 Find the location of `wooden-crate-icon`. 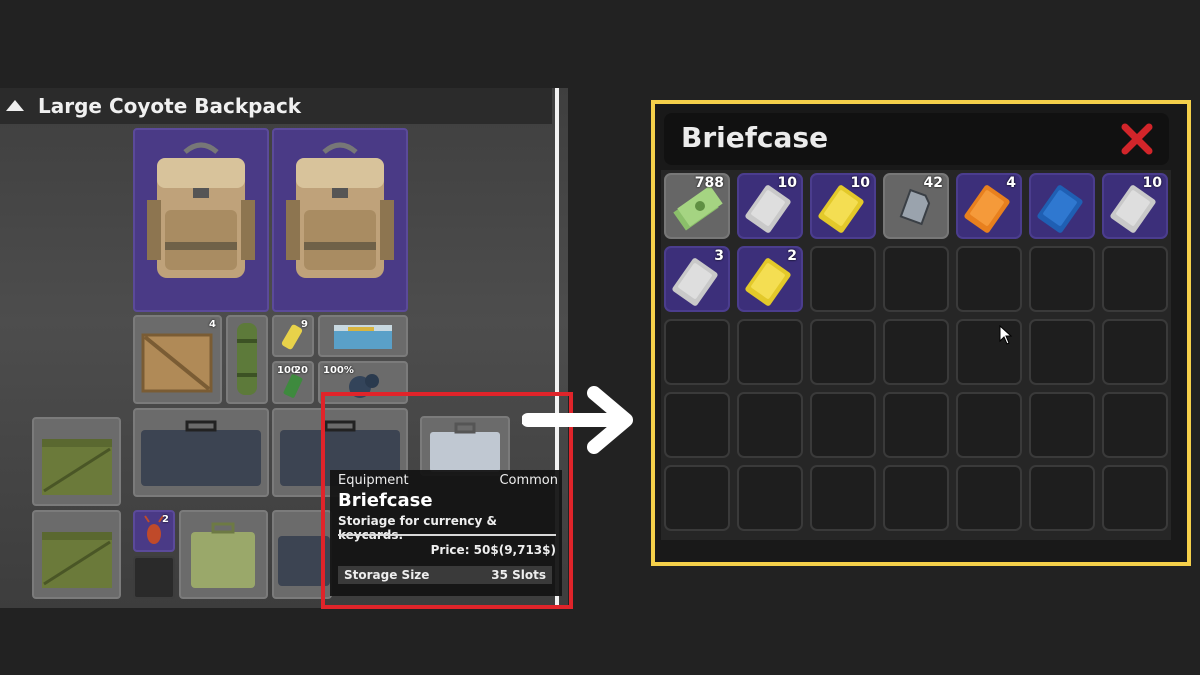

wooden-crate-icon is located at coordinates (177, 363).